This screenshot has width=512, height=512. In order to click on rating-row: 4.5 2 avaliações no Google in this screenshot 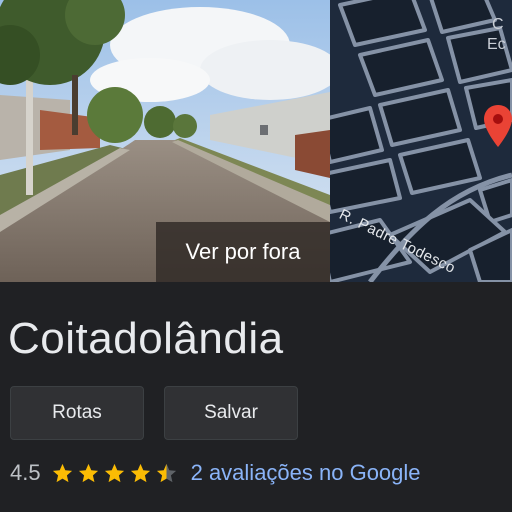, I will do `click(215, 473)`.